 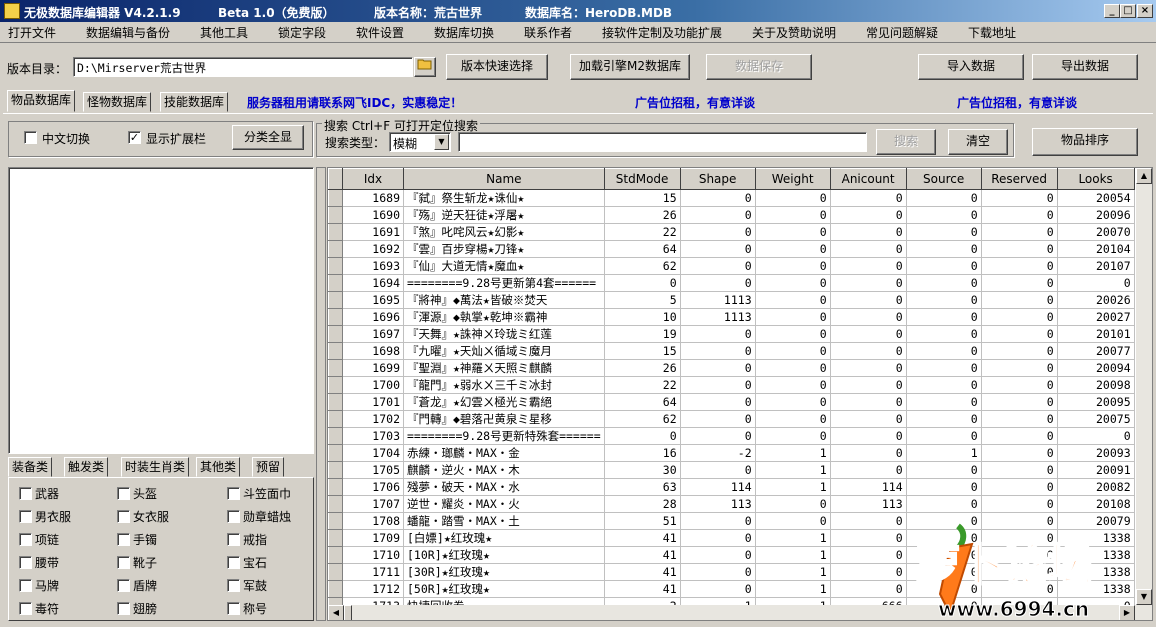 I want to click on cell-name: 逆世・耀炎・MAX・火, so click(x=504, y=504).